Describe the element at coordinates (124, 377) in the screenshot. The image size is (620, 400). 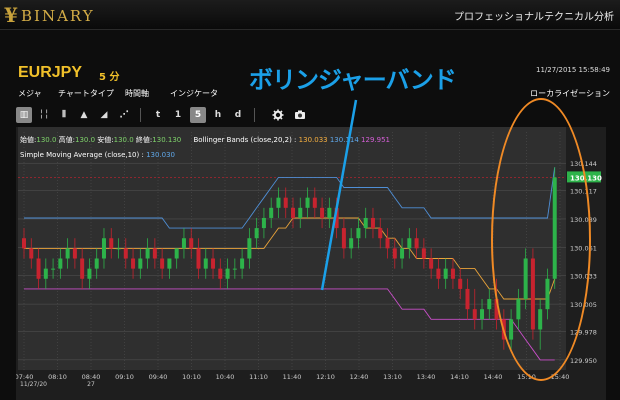
I see `x-tick-label: 09:10` at that location.